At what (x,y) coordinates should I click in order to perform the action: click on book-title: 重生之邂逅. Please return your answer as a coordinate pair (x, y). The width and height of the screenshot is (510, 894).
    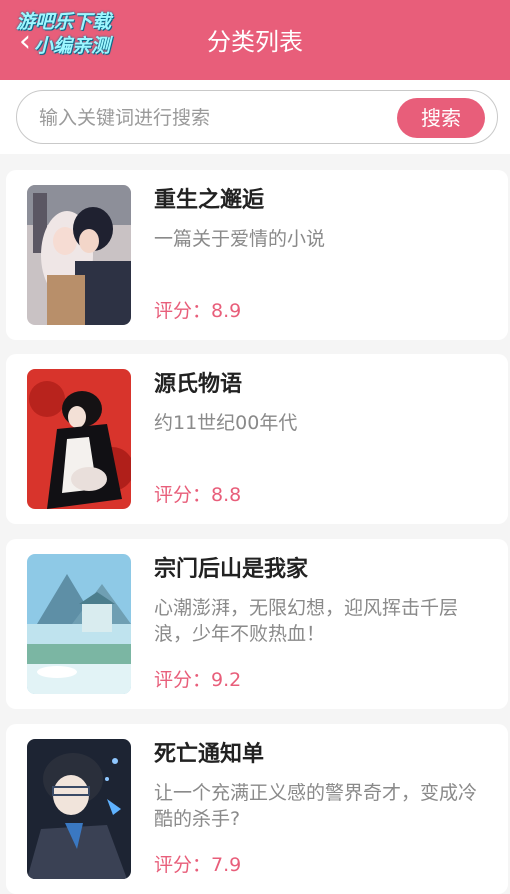
    Looking at the image, I should click on (209, 200).